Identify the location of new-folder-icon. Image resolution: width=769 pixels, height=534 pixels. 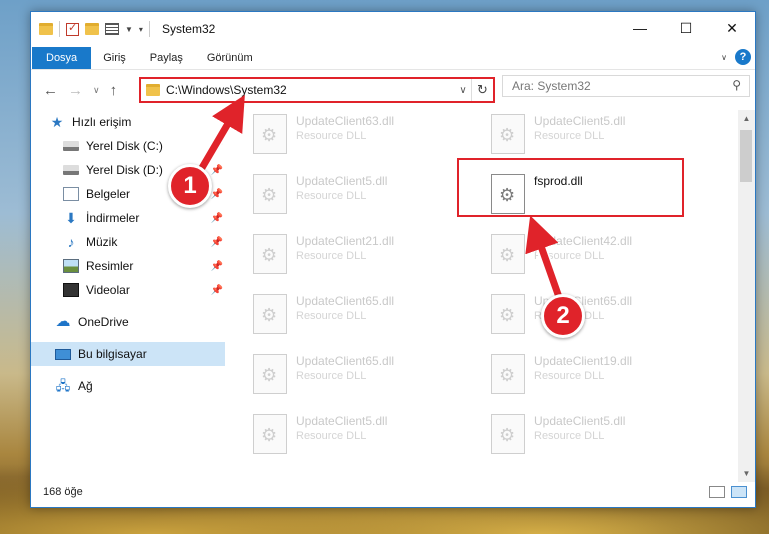
(92, 29).